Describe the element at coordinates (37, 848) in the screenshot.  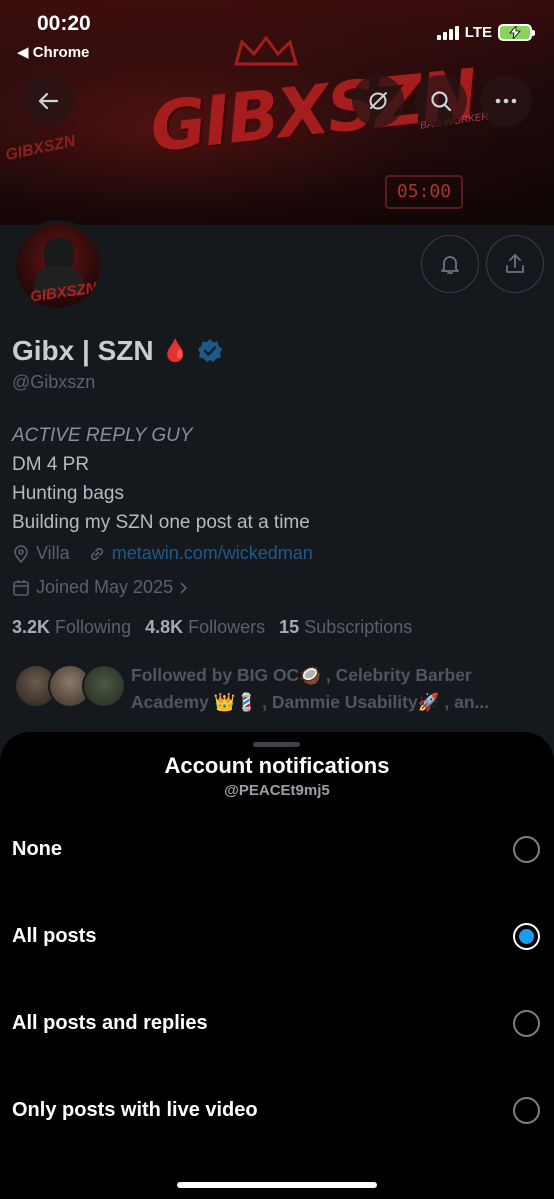
I see `option-label: None` at that location.